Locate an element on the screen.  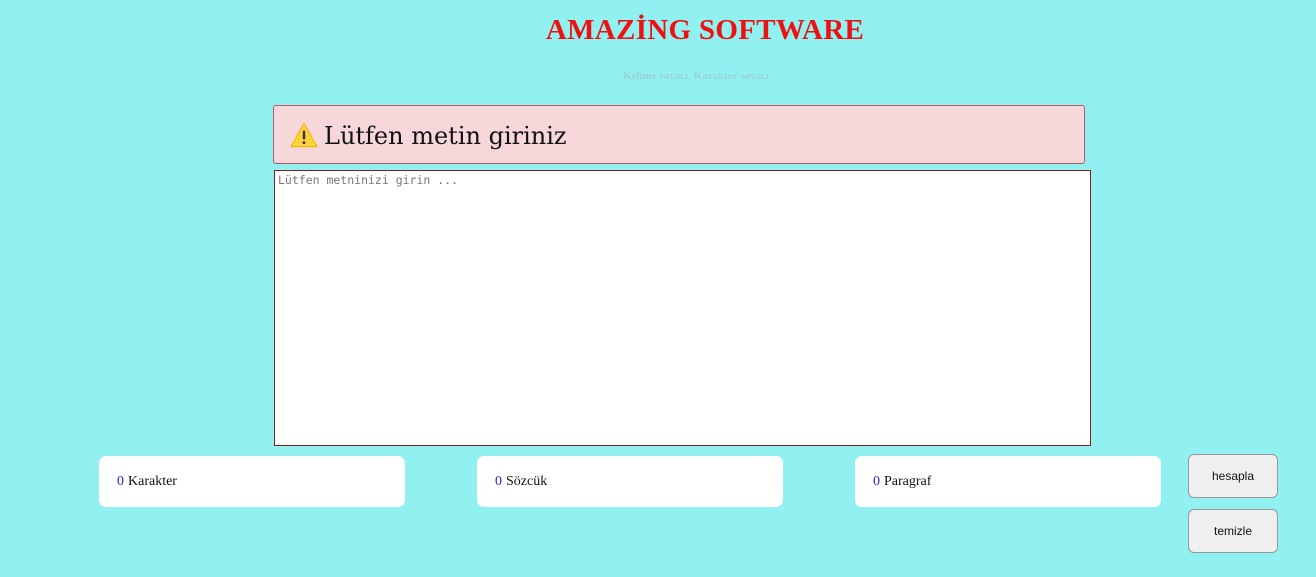
paragraph-count-card: 0 Paragraf is located at coordinates (1008, 481).